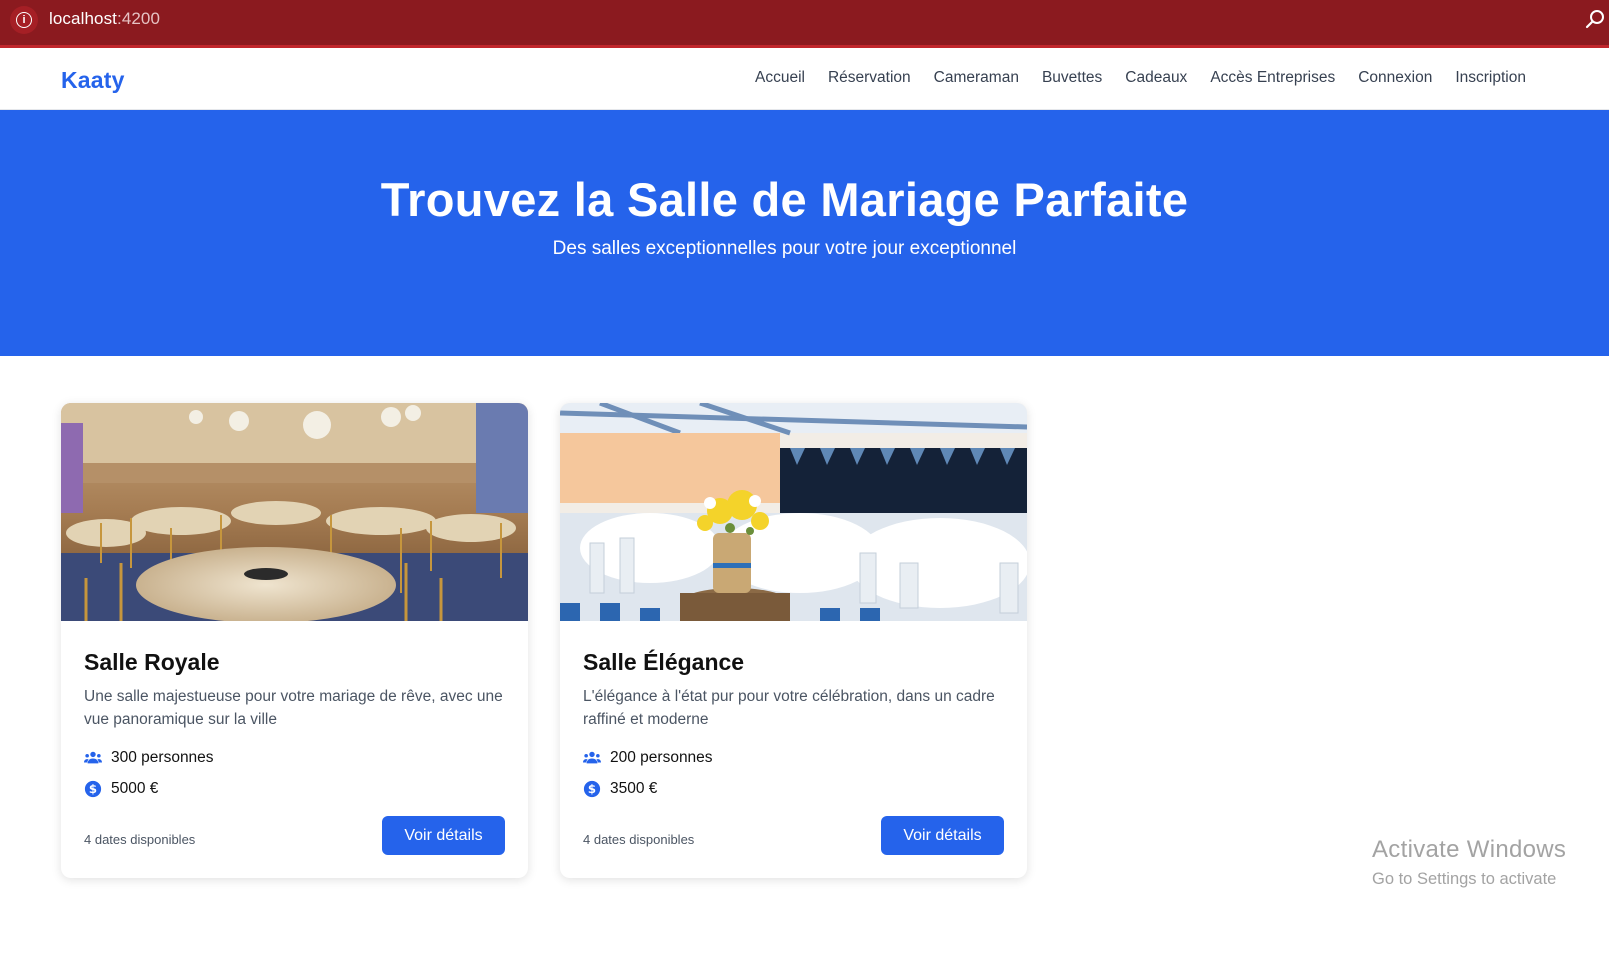  Describe the element at coordinates (661, 757) in the screenshot. I see `capacity-value: 200 personnes` at that location.